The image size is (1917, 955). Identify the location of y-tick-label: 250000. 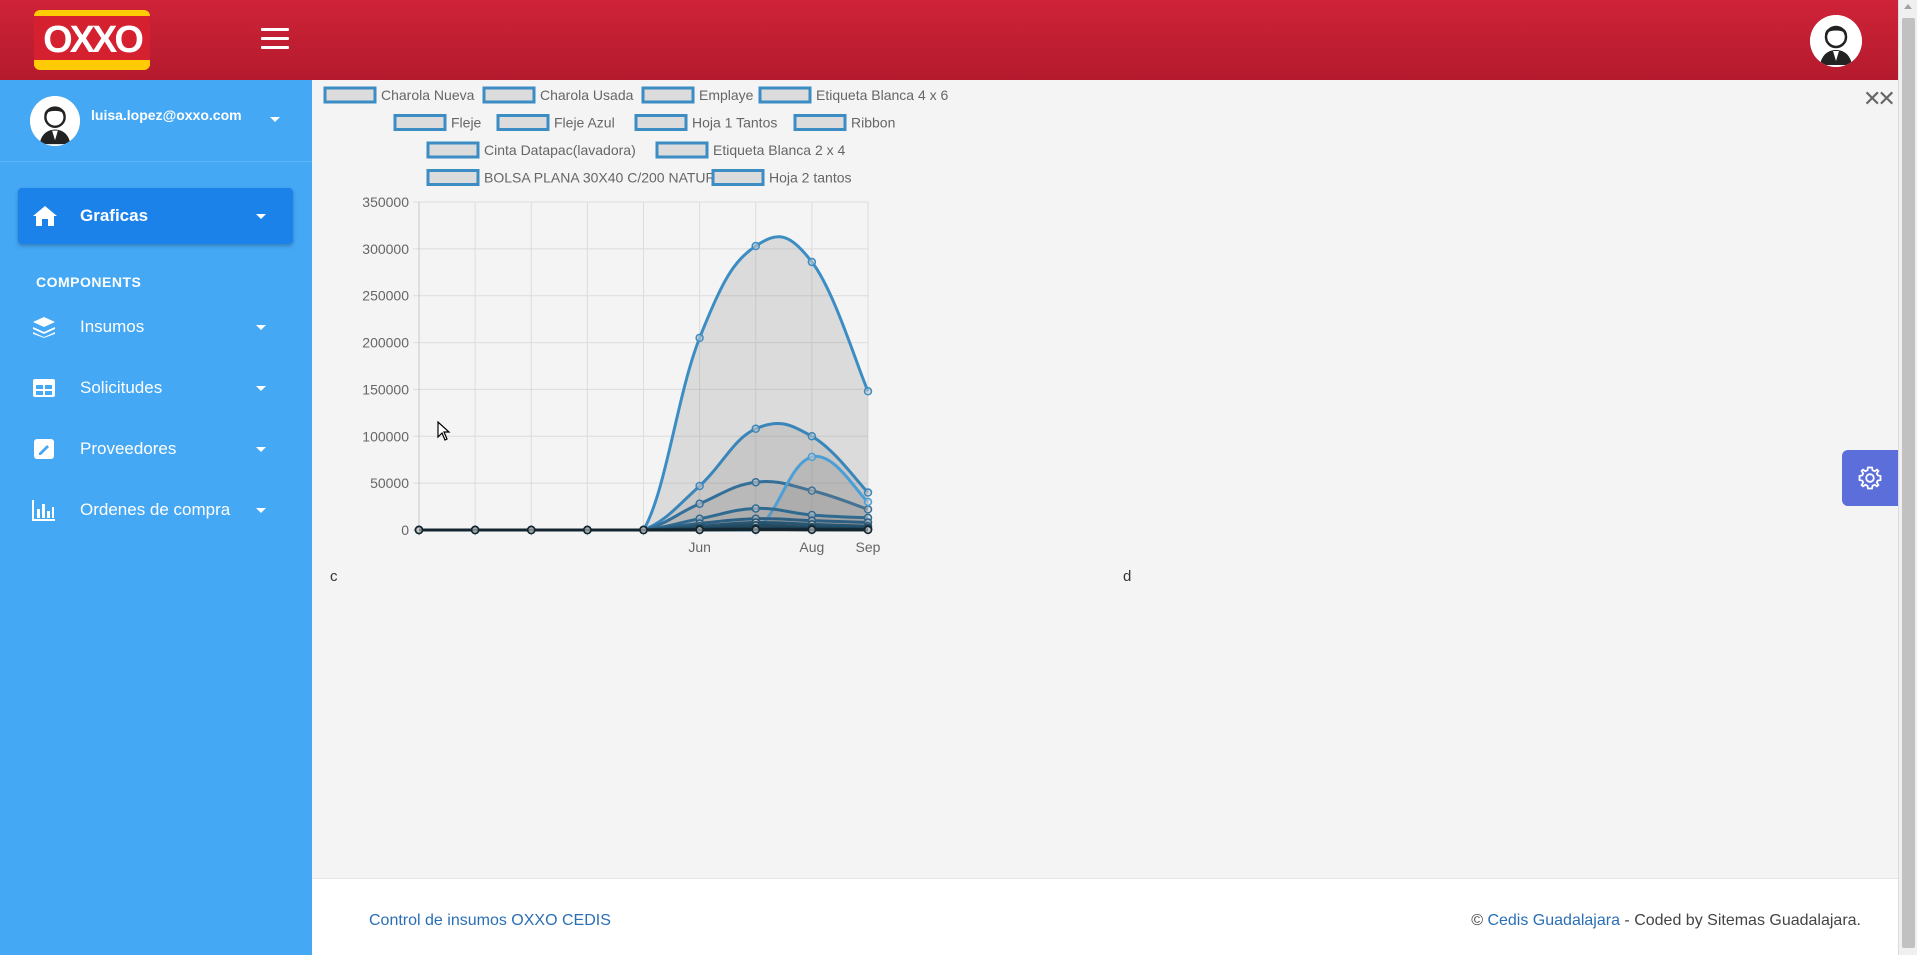
(385, 296).